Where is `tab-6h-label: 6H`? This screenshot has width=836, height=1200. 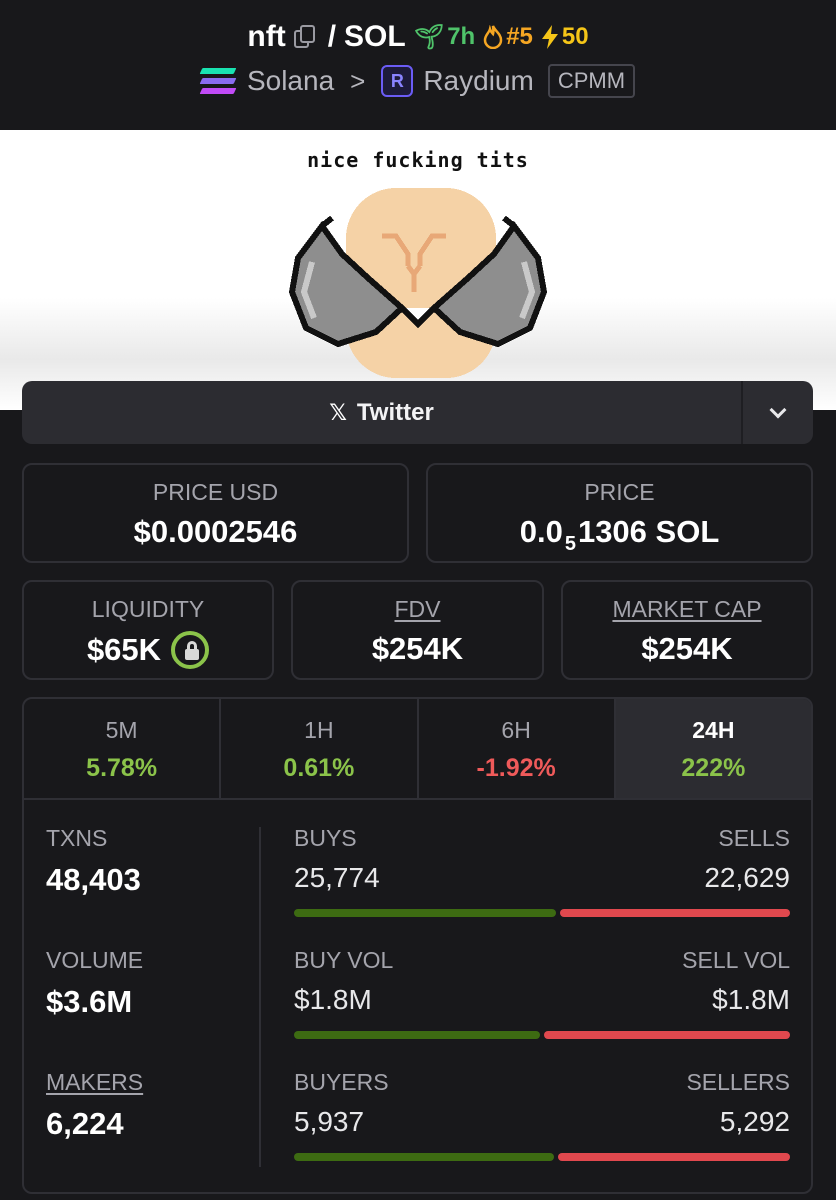 tab-6h-label: 6H is located at coordinates (516, 730).